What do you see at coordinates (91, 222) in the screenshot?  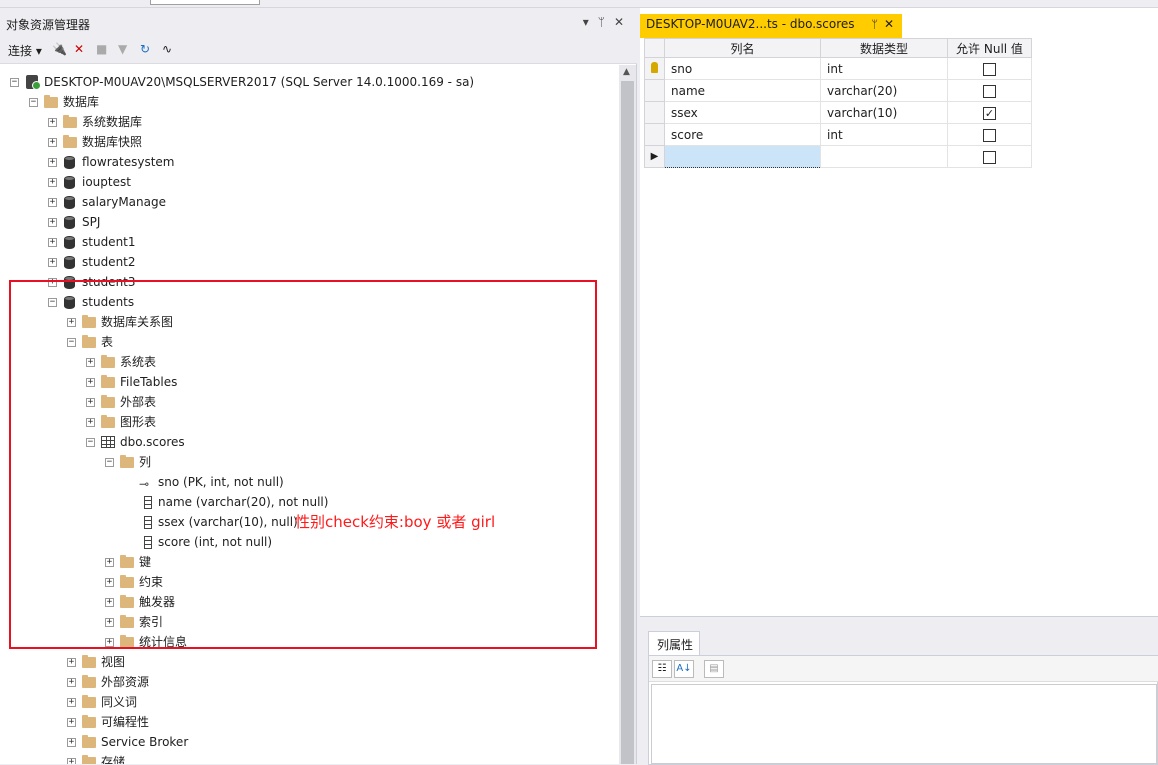 I see `tree-node-label: SPJ` at bounding box center [91, 222].